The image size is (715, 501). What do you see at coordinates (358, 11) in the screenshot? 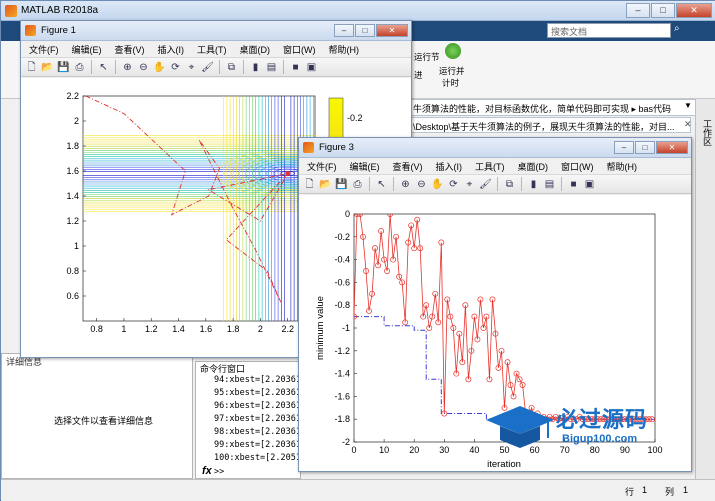
I see `matlab-title-bar: MATLAB R2018a – □ ✕` at bounding box center [358, 11].